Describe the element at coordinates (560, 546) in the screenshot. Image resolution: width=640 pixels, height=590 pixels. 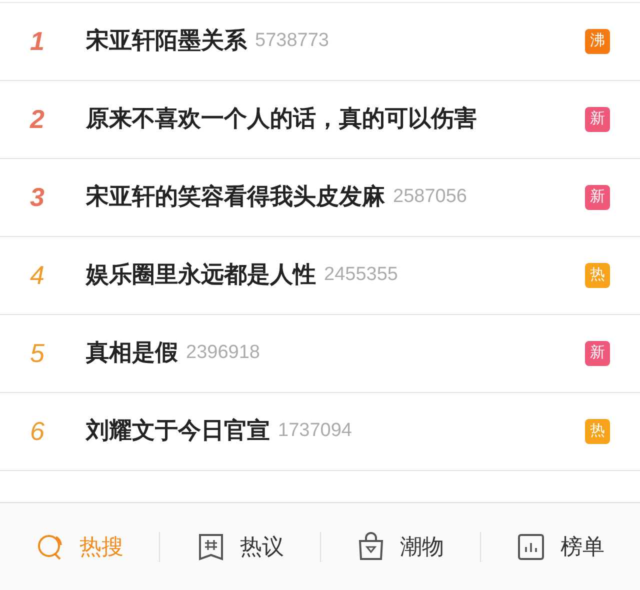
I see `bottom-tab: 榜单` at that location.